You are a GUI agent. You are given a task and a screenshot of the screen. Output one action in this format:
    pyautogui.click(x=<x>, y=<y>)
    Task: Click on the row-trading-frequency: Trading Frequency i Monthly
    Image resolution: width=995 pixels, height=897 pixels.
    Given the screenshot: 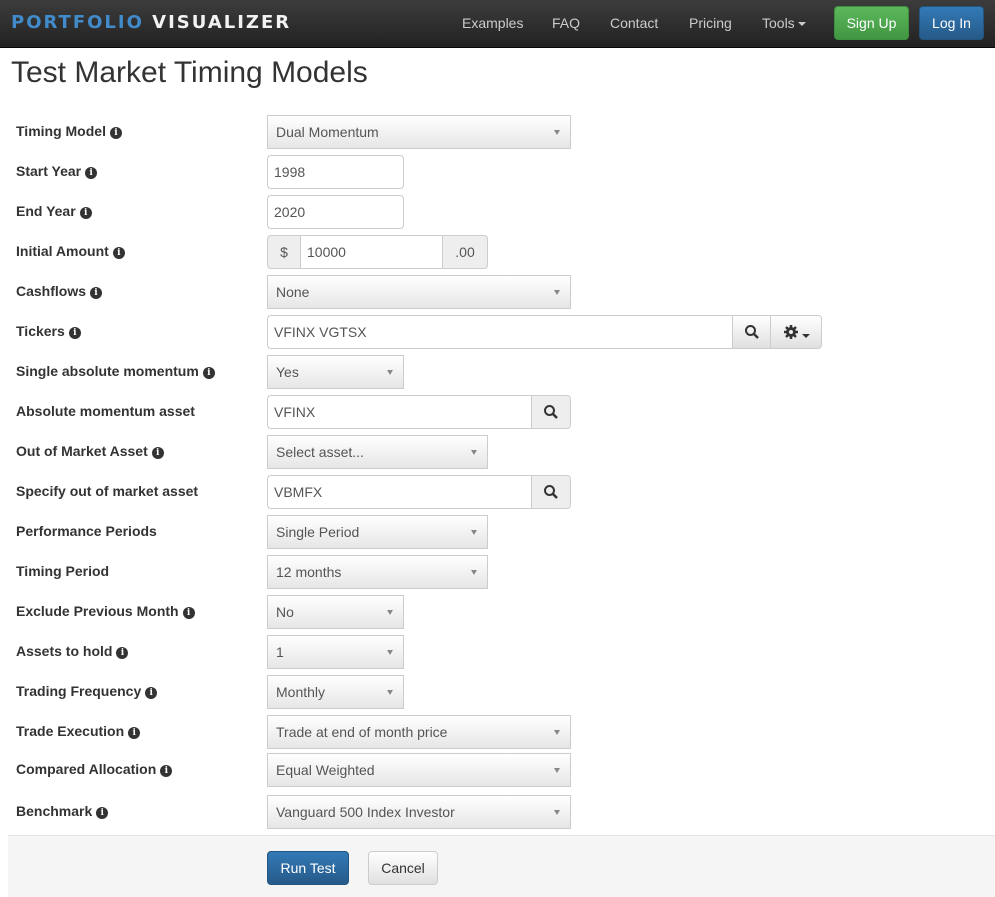 What is the action you would take?
    pyautogui.click(x=497, y=692)
    